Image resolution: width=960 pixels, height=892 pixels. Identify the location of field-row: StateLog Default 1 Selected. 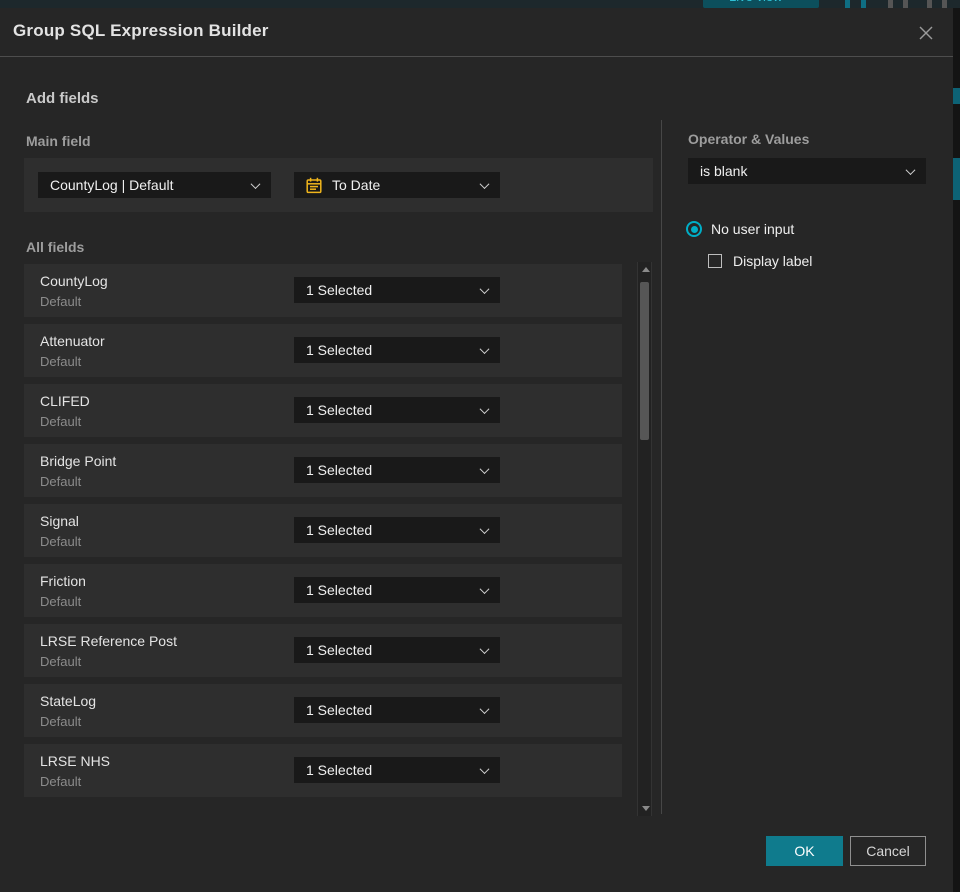
(323, 710).